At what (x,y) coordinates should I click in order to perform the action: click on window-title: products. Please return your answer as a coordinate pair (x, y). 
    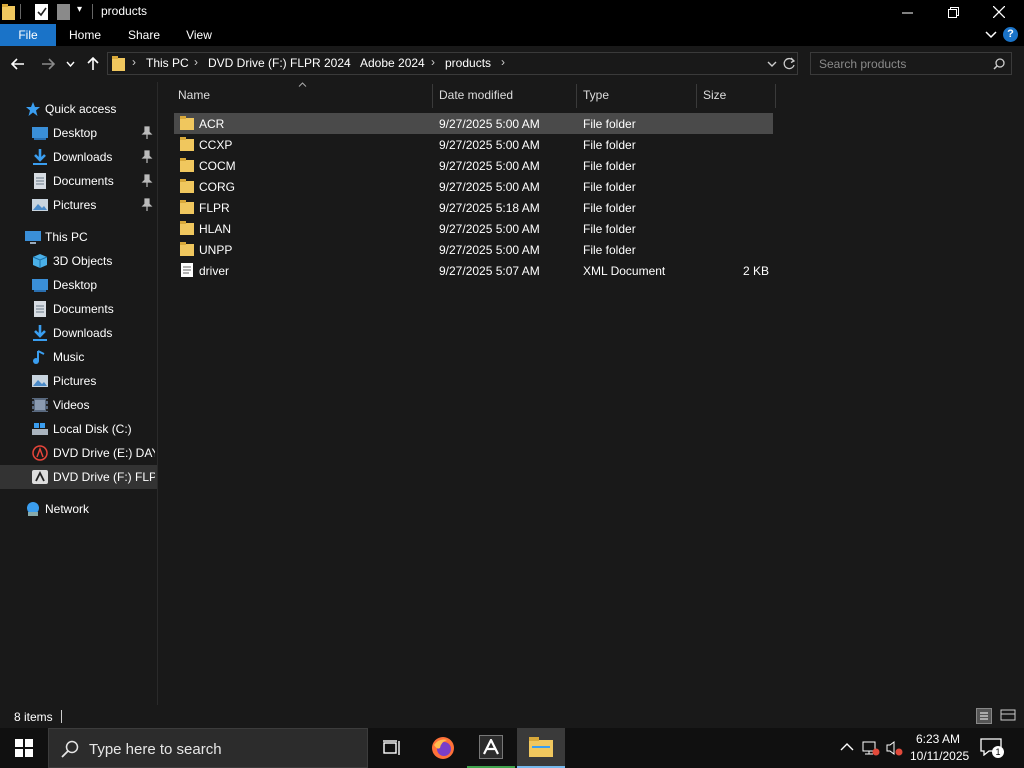
    Looking at the image, I should click on (124, 11).